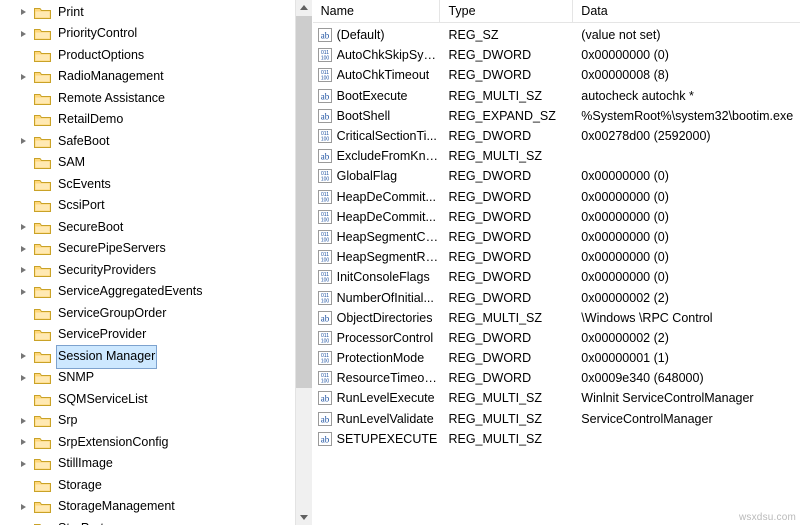 The height and width of the screenshot is (525, 800). I want to click on tree-item: SecureBoot, so click(148, 228).